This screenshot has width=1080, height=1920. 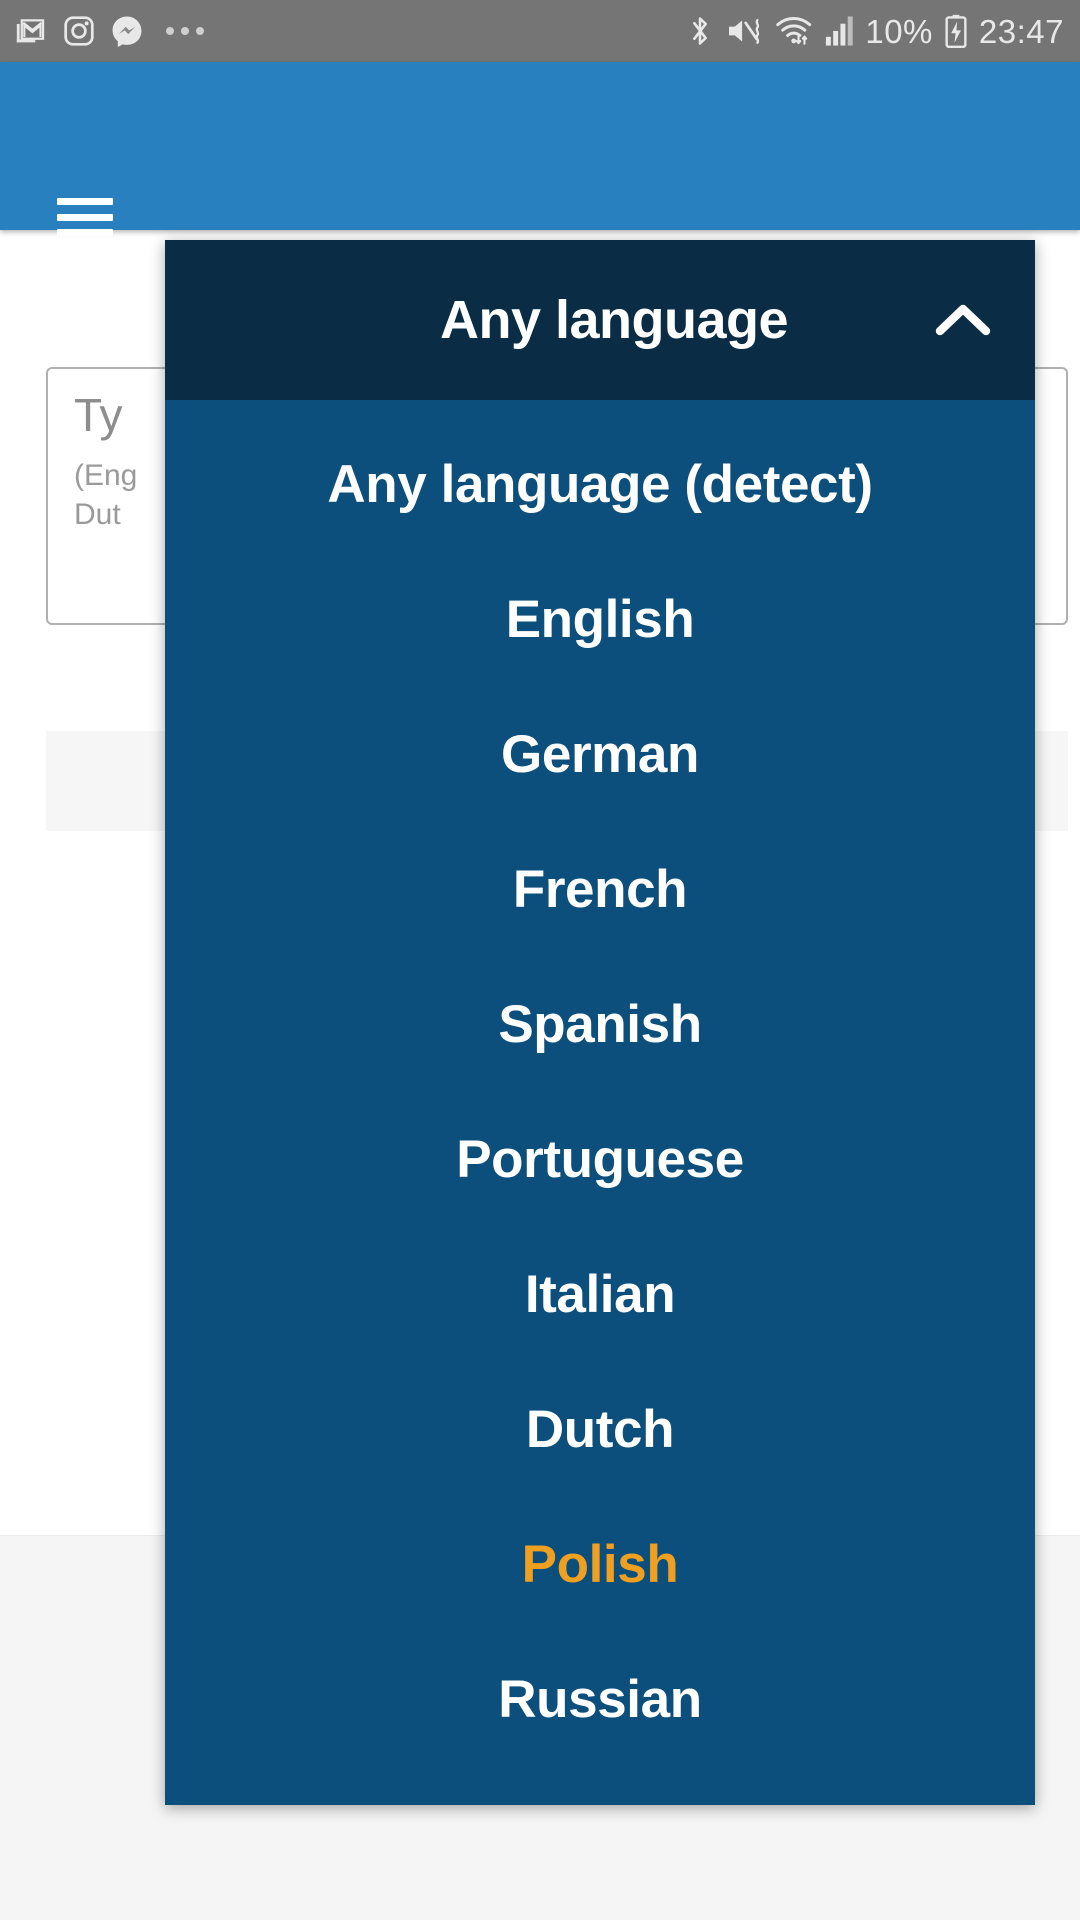 What do you see at coordinates (600, 1429) in the screenshot?
I see `language-option: Dutch` at bounding box center [600, 1429].